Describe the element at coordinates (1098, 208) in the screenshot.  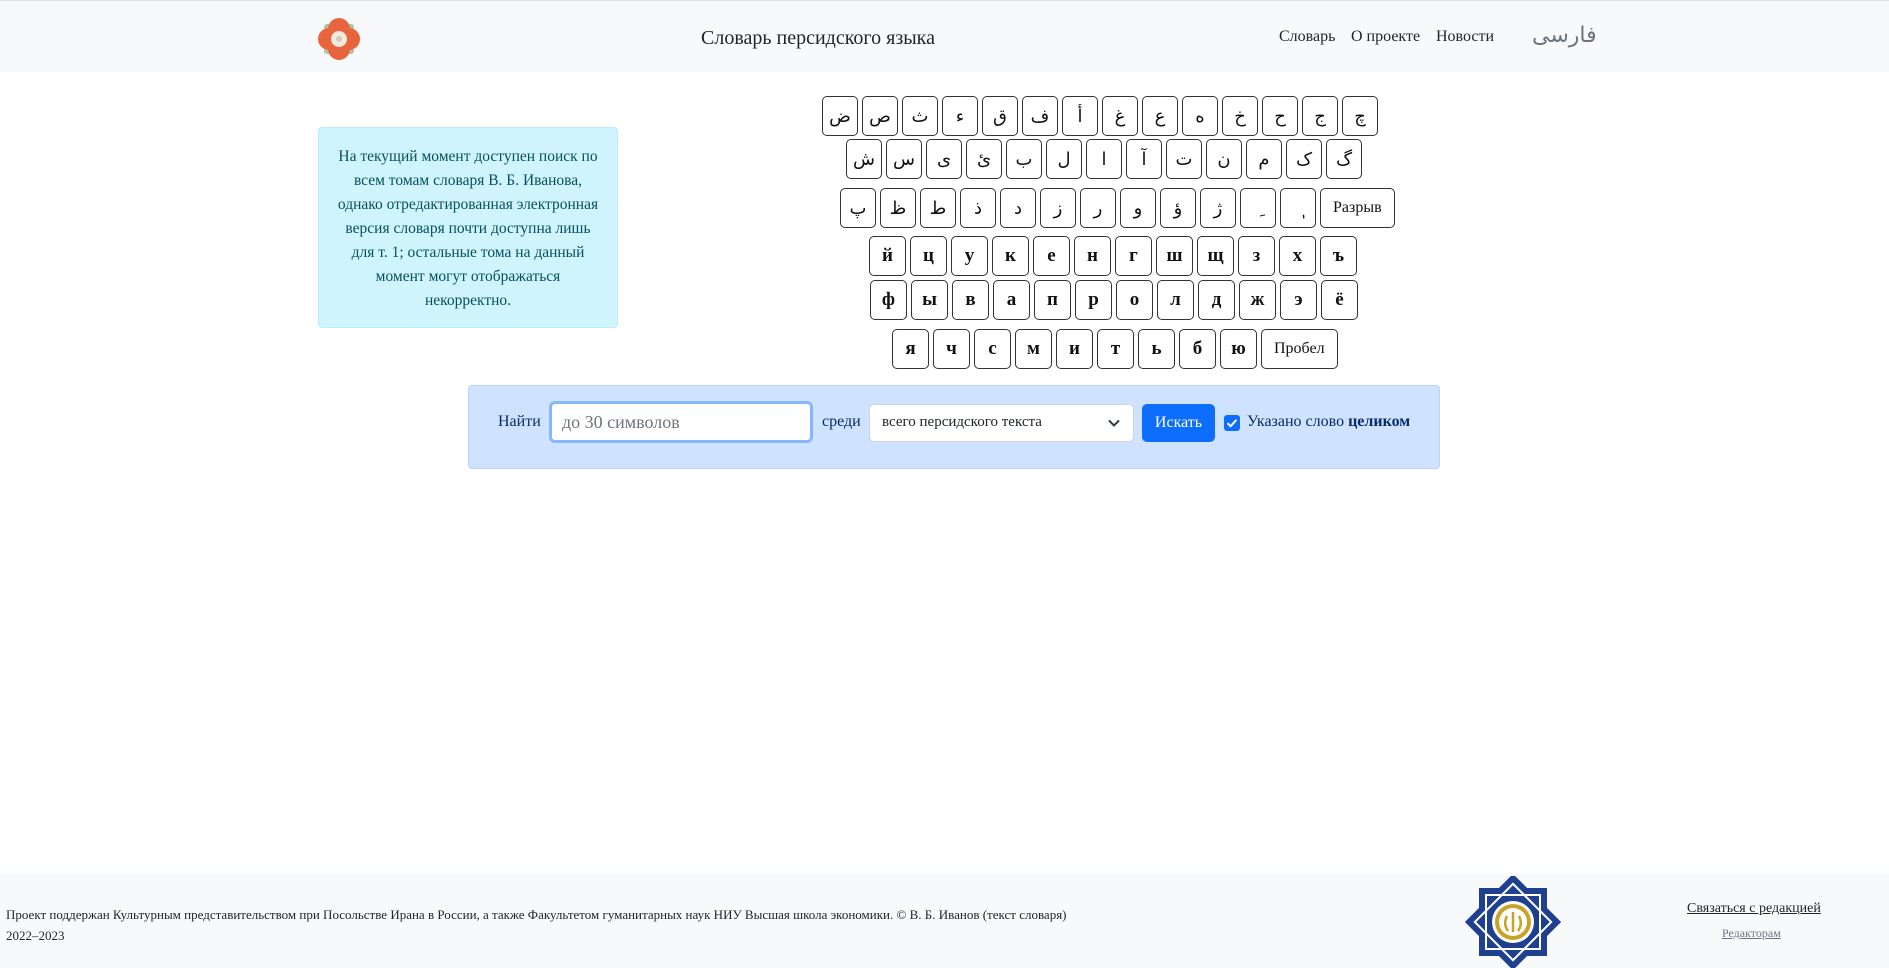
I see `persian-letter-key: ر` at that location.